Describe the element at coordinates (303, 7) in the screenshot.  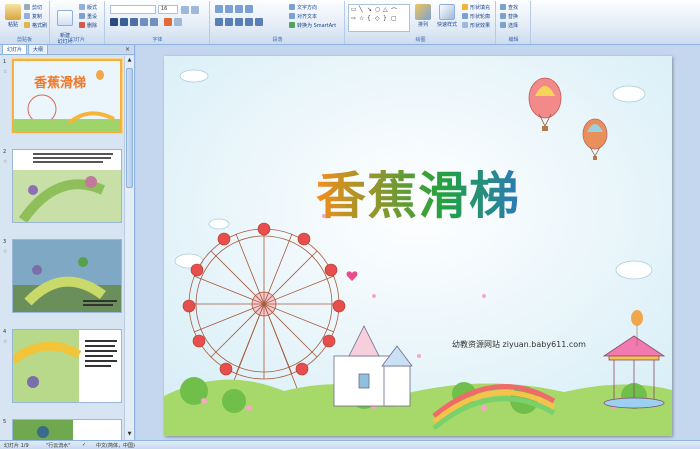
I see `text-direction-button: 文字方向` at that location.